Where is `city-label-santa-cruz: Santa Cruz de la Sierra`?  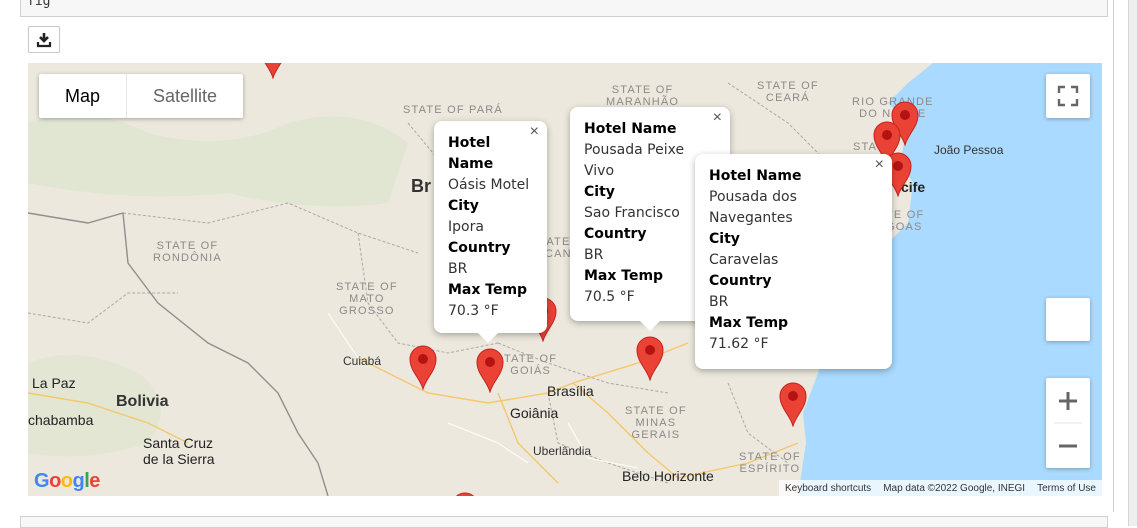
city-label-santa-cruz: Santa Cruz de la Sierra is located at coordinates (179, 451).